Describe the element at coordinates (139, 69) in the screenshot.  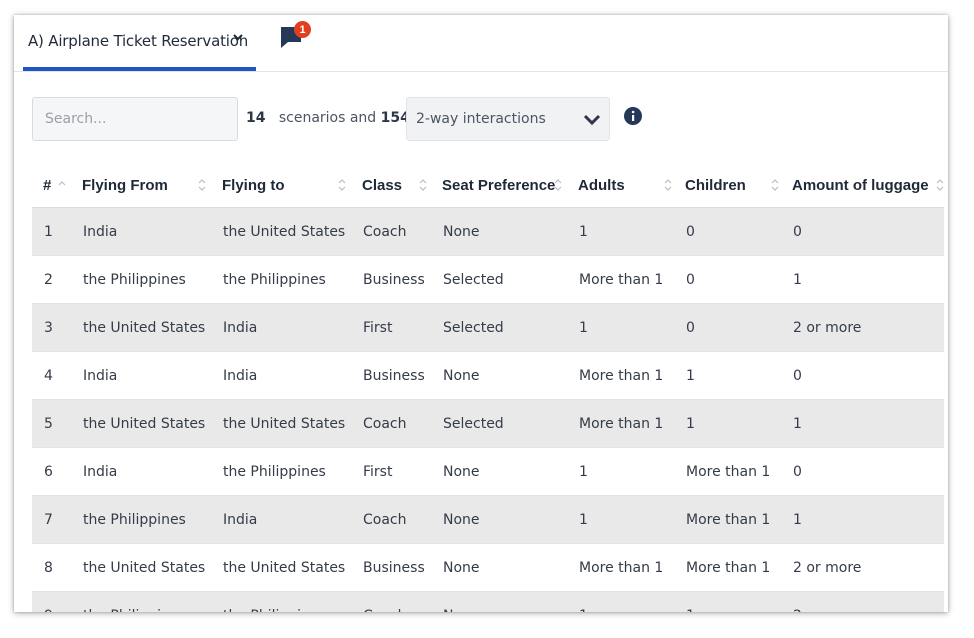
I see `tab-active-indicator` at that location.